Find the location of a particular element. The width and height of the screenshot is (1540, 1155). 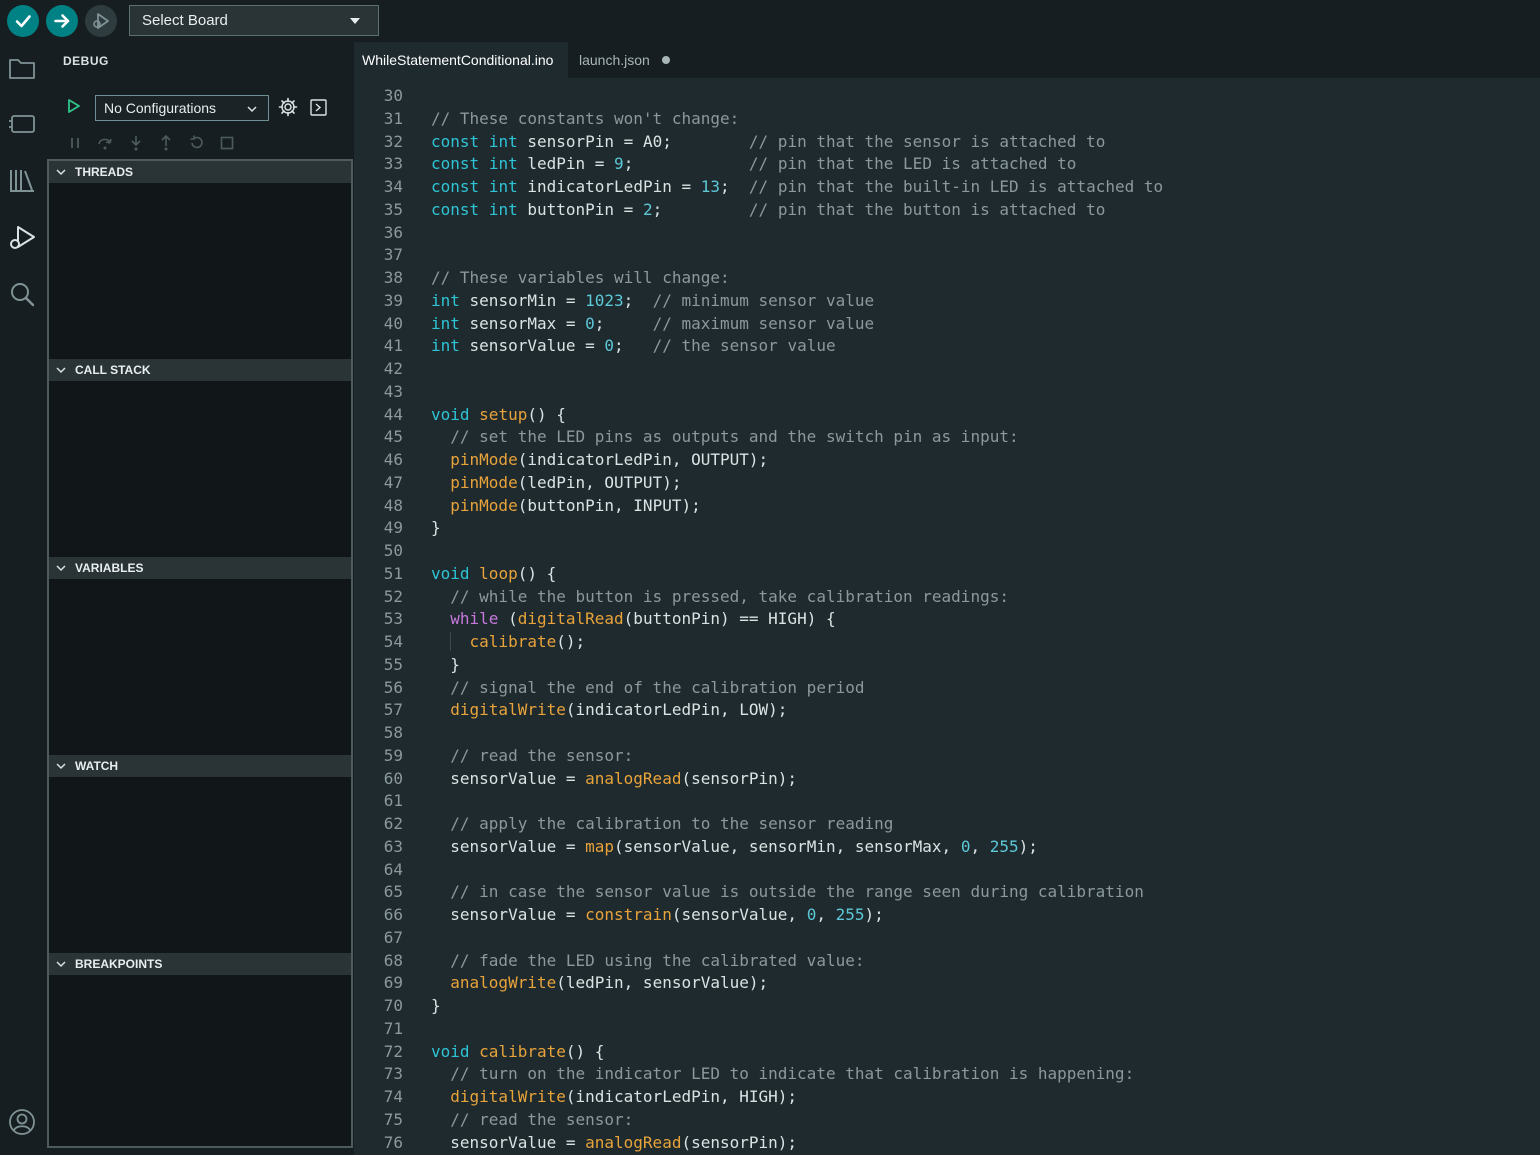

code-line: 31 // These constants won't change: is located at coordinates (947, 118).